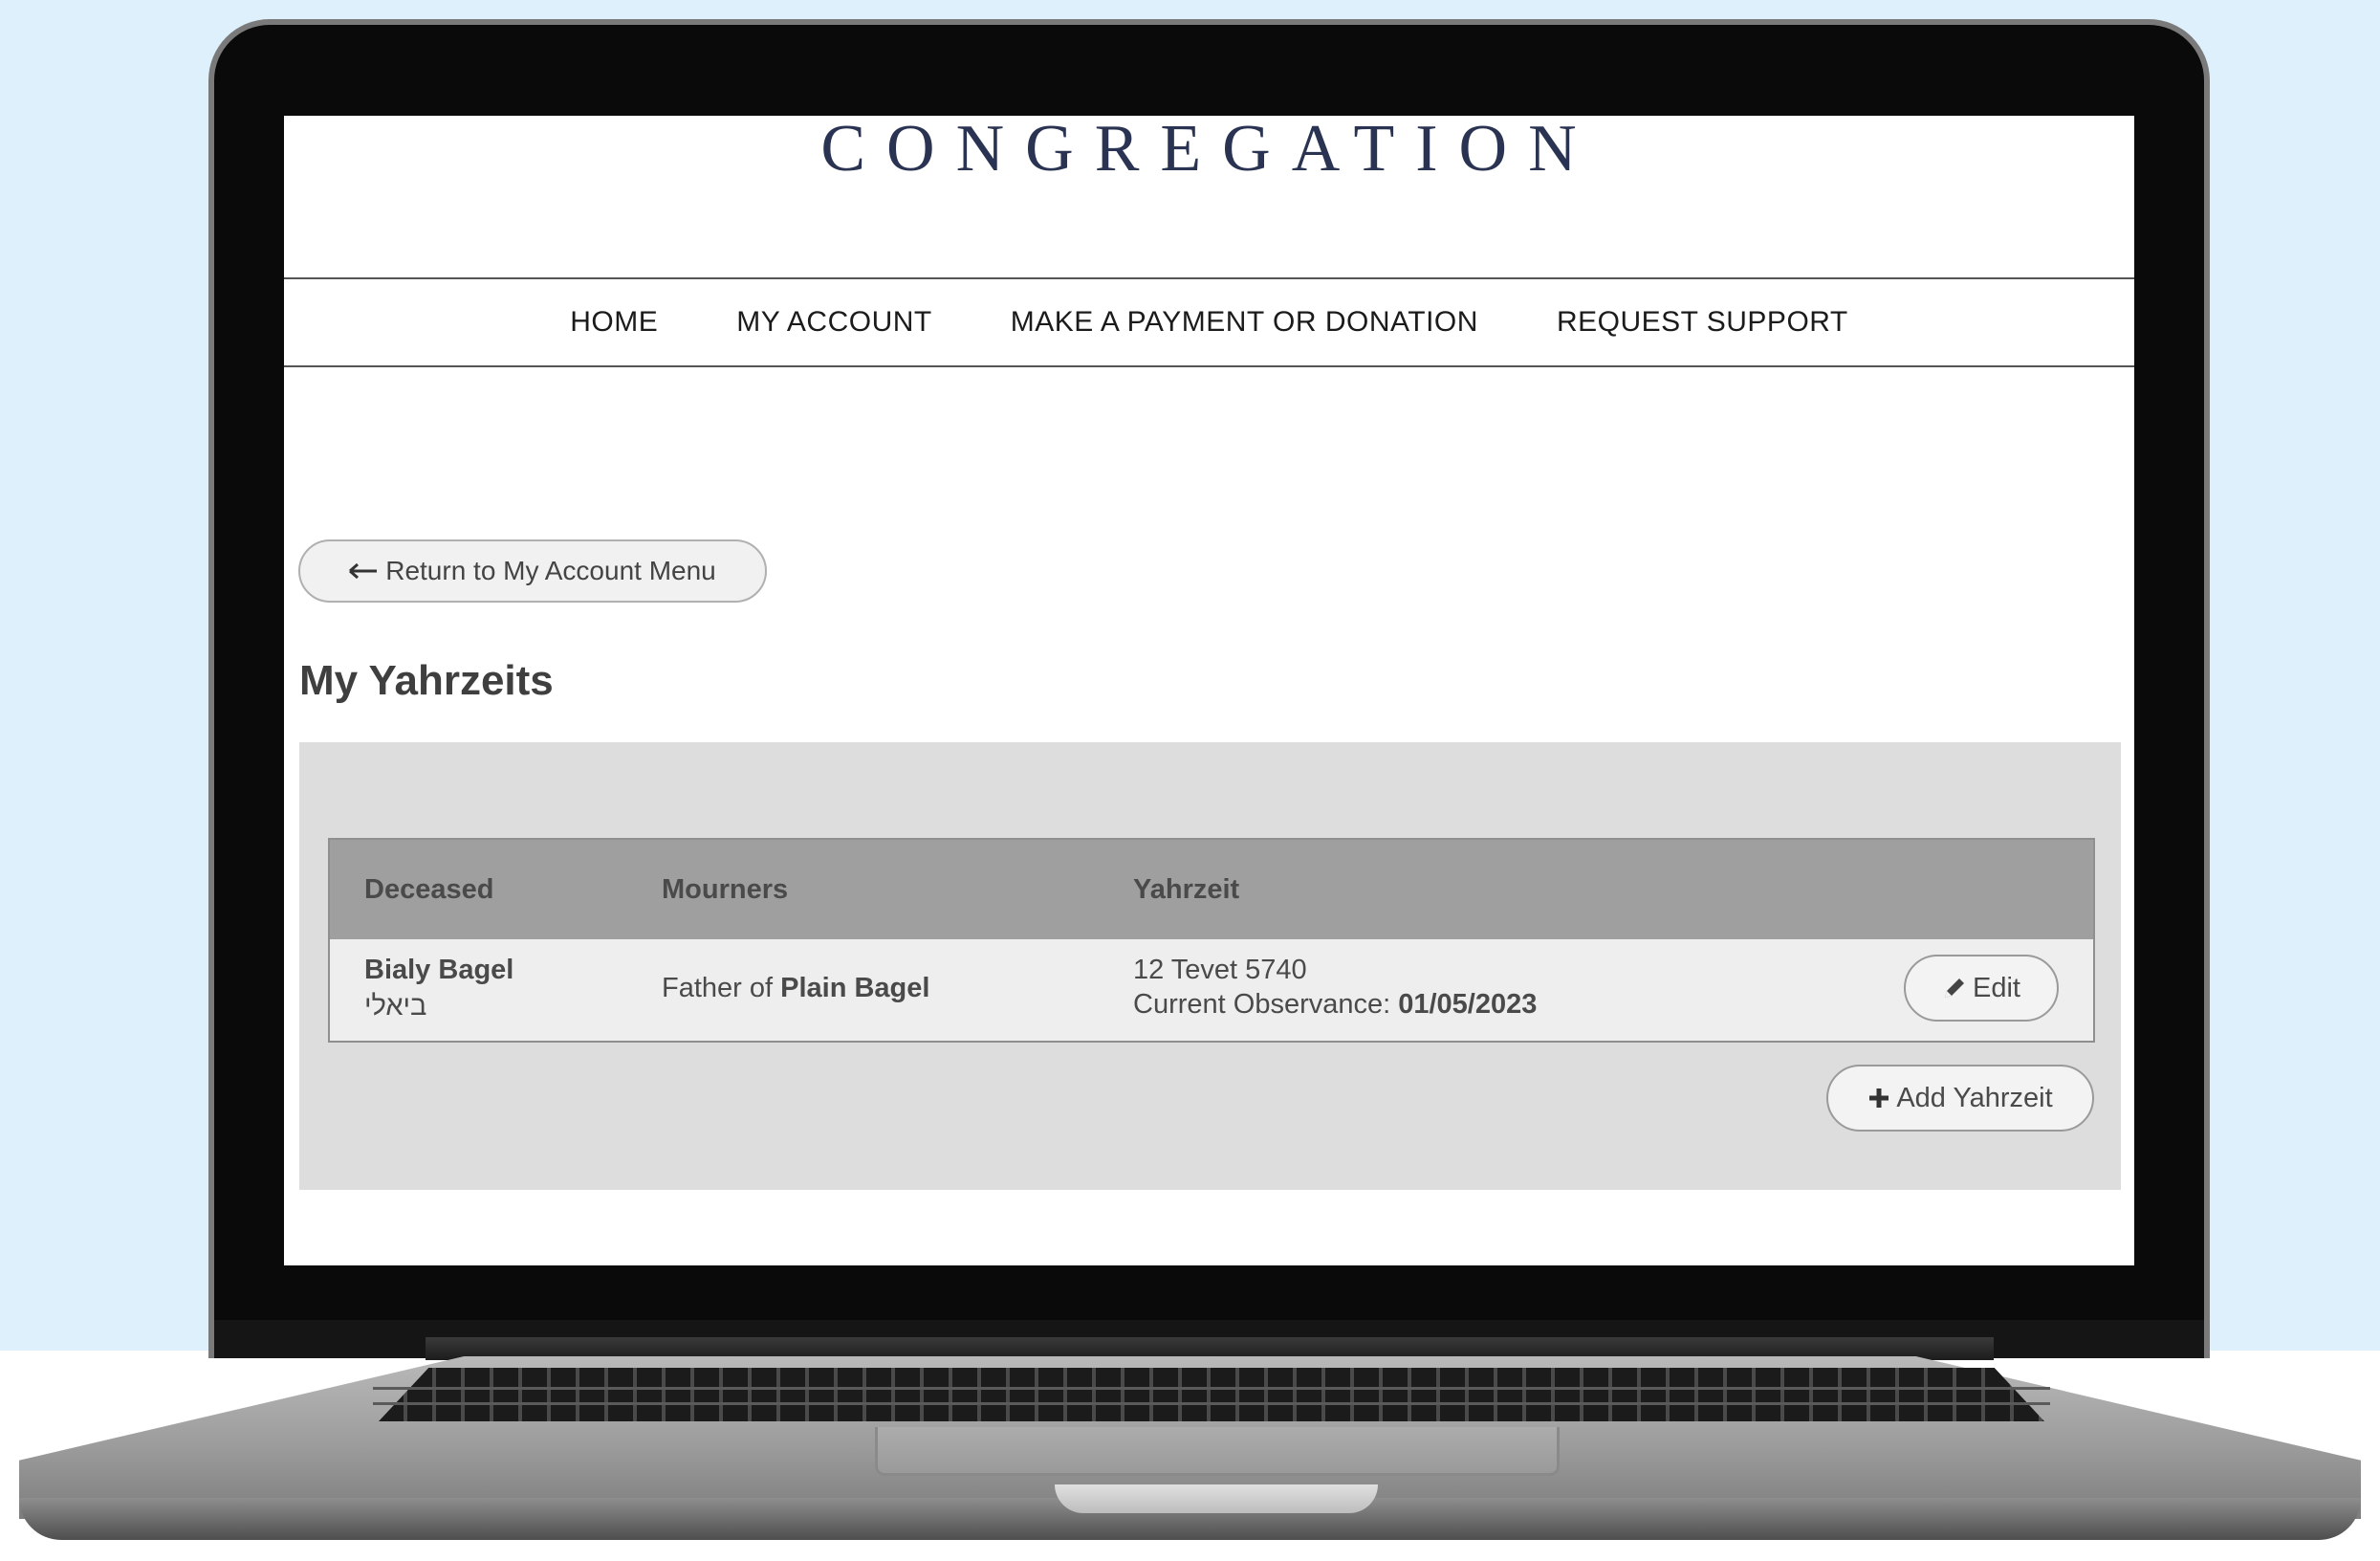 The width and height of the screenshot is (2380, 1561). What do you see at coordinates (1244, 322) in the screenshot?
I see `nav-make-payment: MAKE A PAYMENT OR DONATION` at bounding box center [1244, 322].